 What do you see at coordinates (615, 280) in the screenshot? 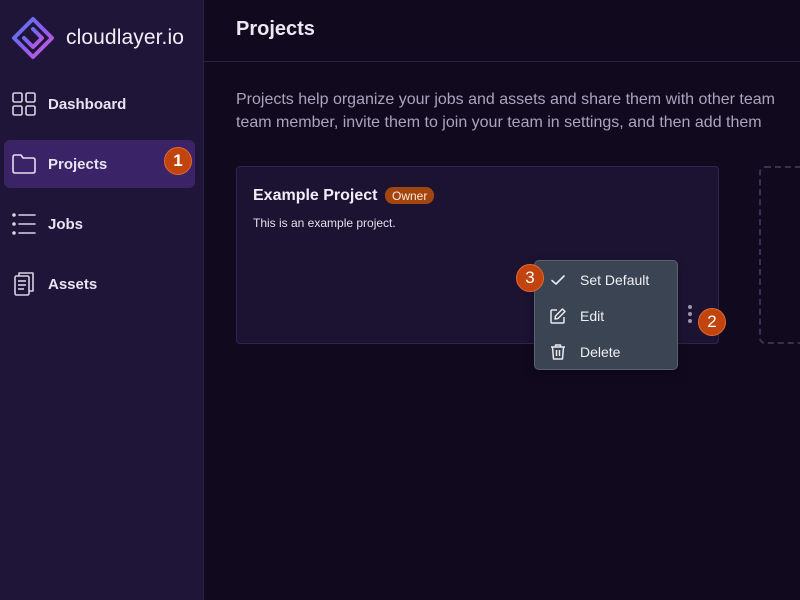
I see `menu-item-label: Set Default` at bounding box center [615, 280].